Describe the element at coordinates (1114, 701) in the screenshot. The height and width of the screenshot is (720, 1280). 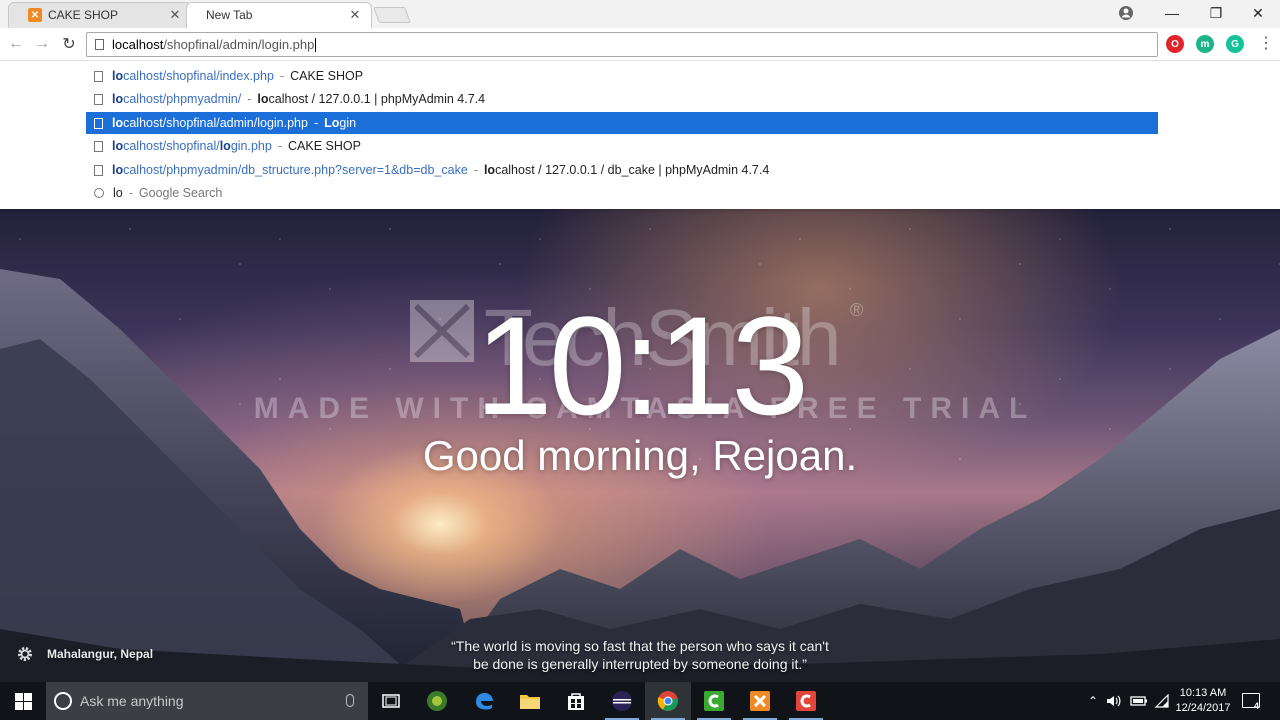
I see `volume-icon` at that location.